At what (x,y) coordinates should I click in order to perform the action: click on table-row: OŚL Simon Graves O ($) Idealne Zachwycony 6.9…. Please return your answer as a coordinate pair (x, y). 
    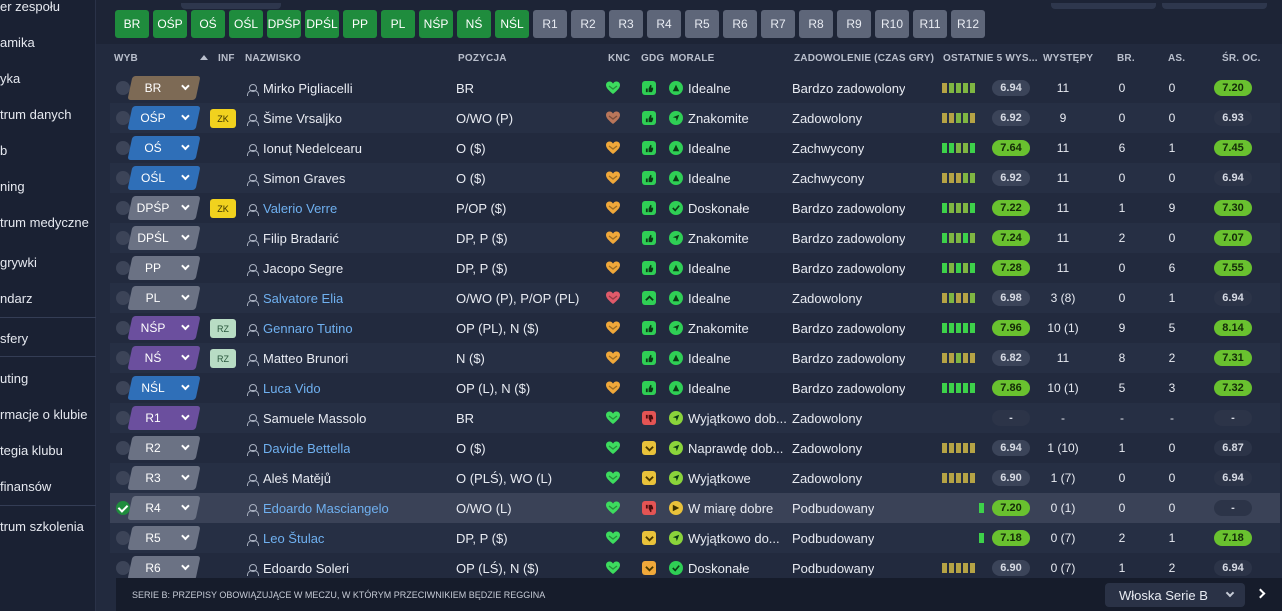
    Looking at the image, I should click on (695, 178).